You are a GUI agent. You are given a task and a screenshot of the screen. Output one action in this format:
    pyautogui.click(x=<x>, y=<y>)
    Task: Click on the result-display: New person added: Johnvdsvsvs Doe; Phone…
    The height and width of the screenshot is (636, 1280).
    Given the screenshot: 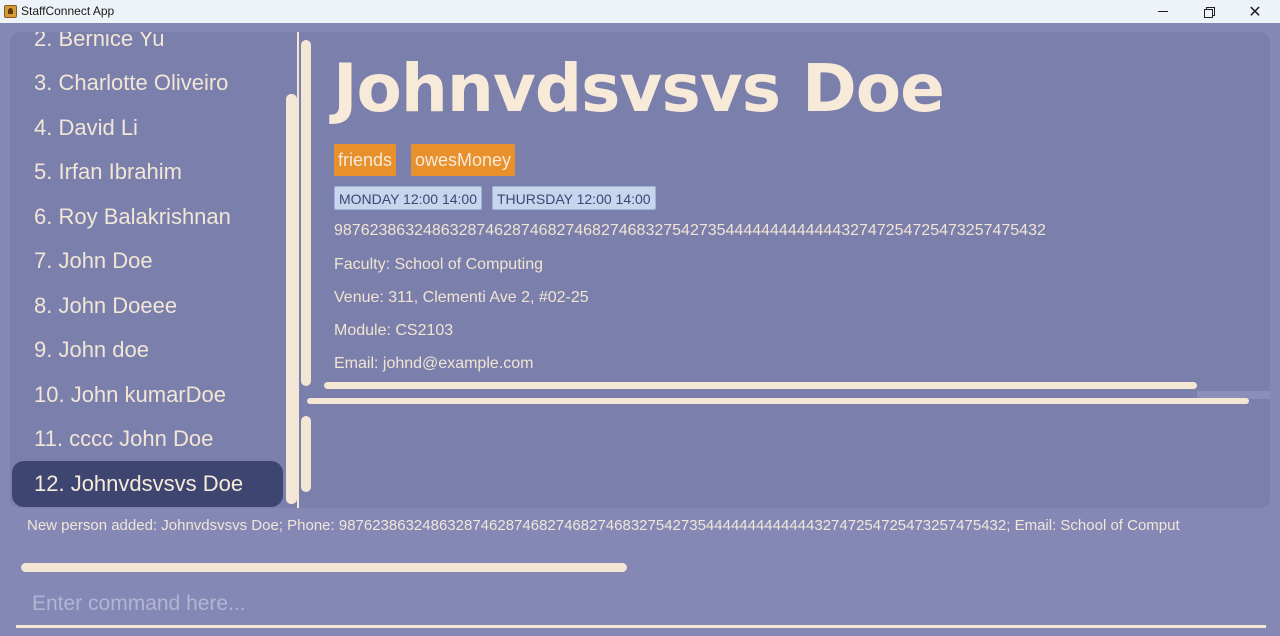 What is the action you would take?
    pyautogui.click(x=603, y=525)
    